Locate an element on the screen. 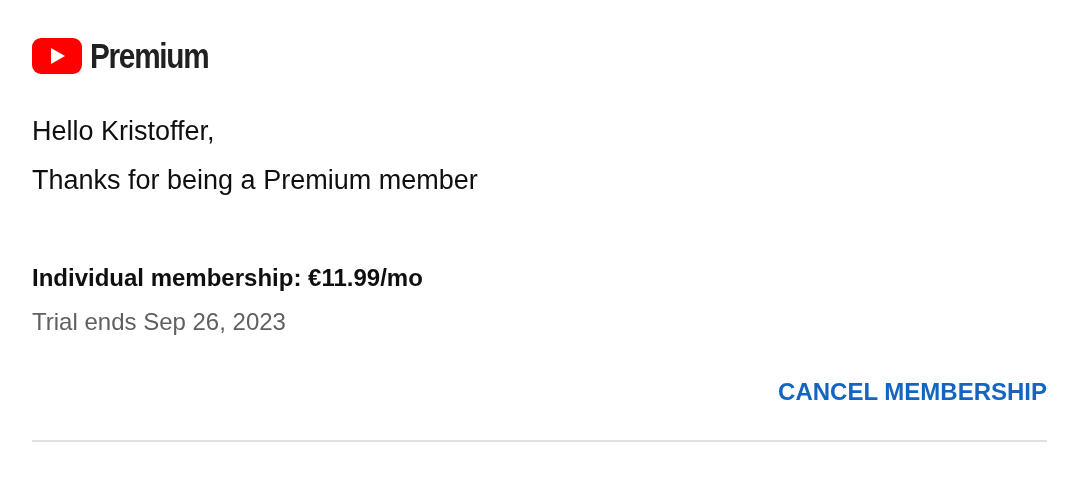 This screenshot has width=1080, height=485. play-logo-icon is located at coordinates (57, 56).